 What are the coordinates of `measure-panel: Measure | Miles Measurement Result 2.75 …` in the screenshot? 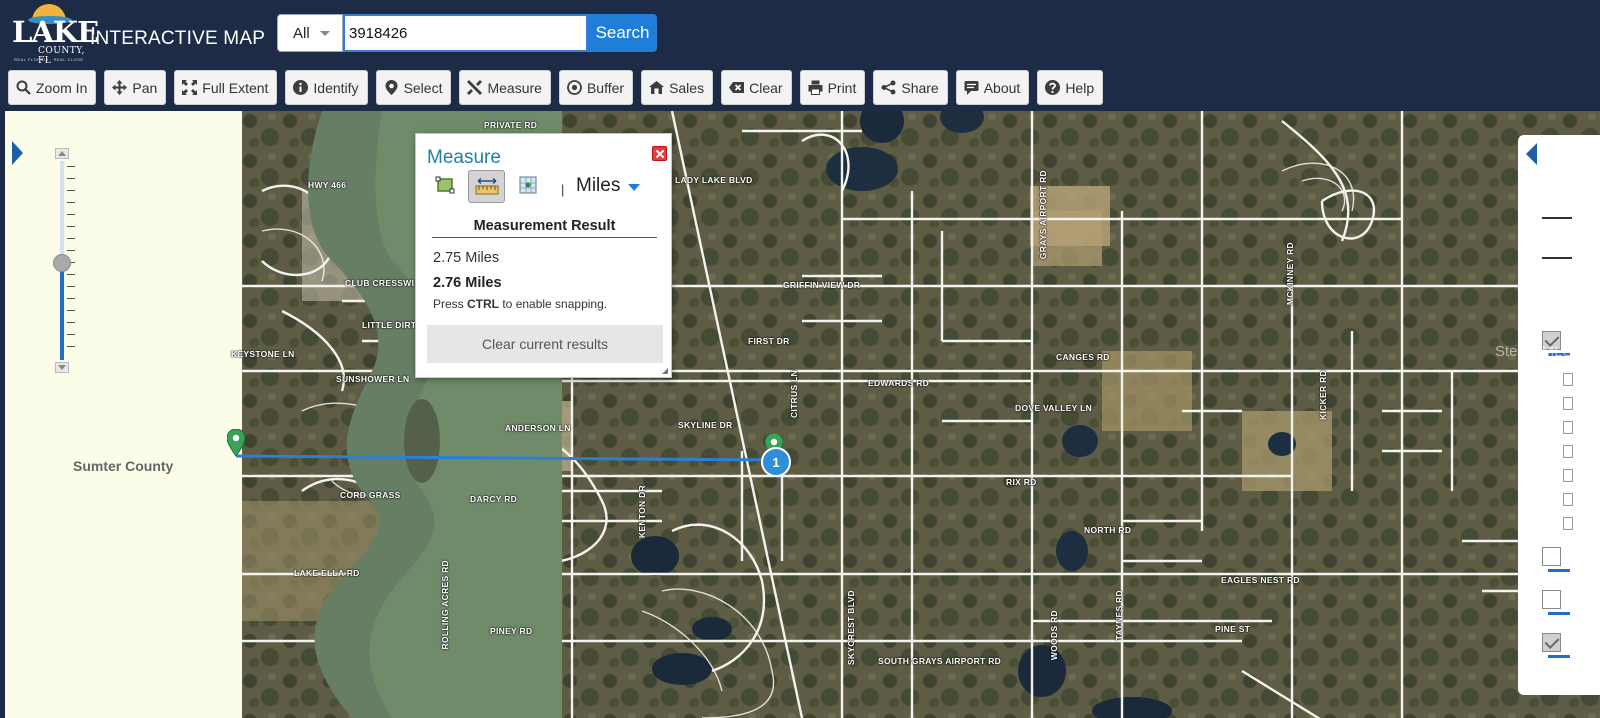 It's located at (543, 255).